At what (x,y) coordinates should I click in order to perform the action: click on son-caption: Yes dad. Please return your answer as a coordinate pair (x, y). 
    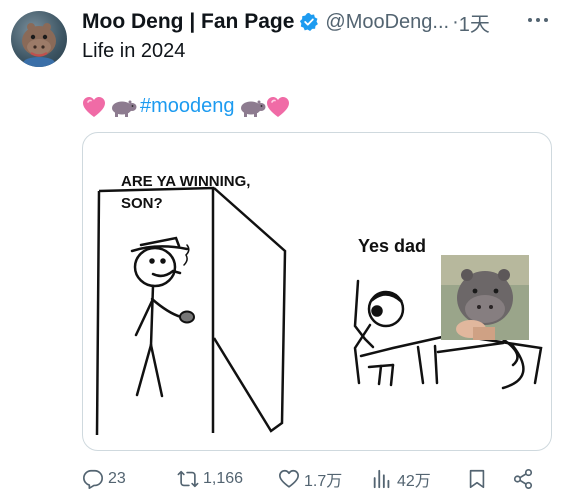
    Looking at the image, I should click on (392, 246).